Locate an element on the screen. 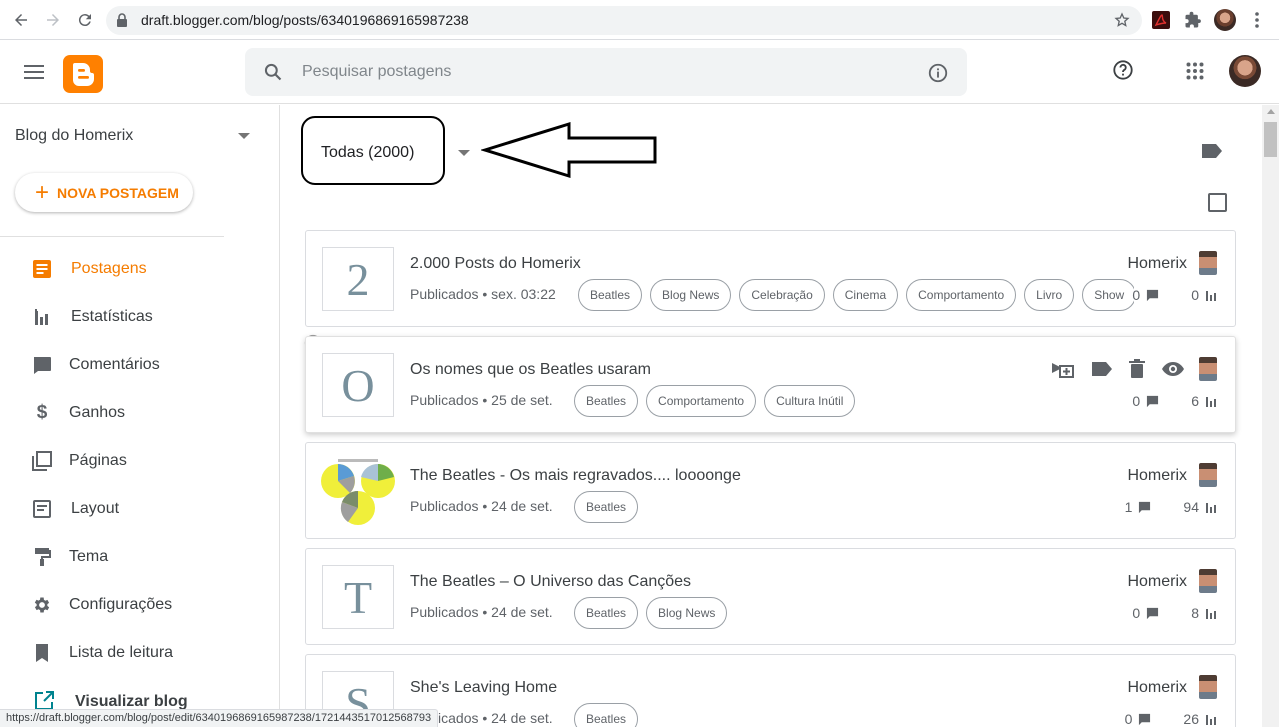 The image size is (1279, 727). sidebar-item-stats: Estatísticas is located at coordinates (139, 317).